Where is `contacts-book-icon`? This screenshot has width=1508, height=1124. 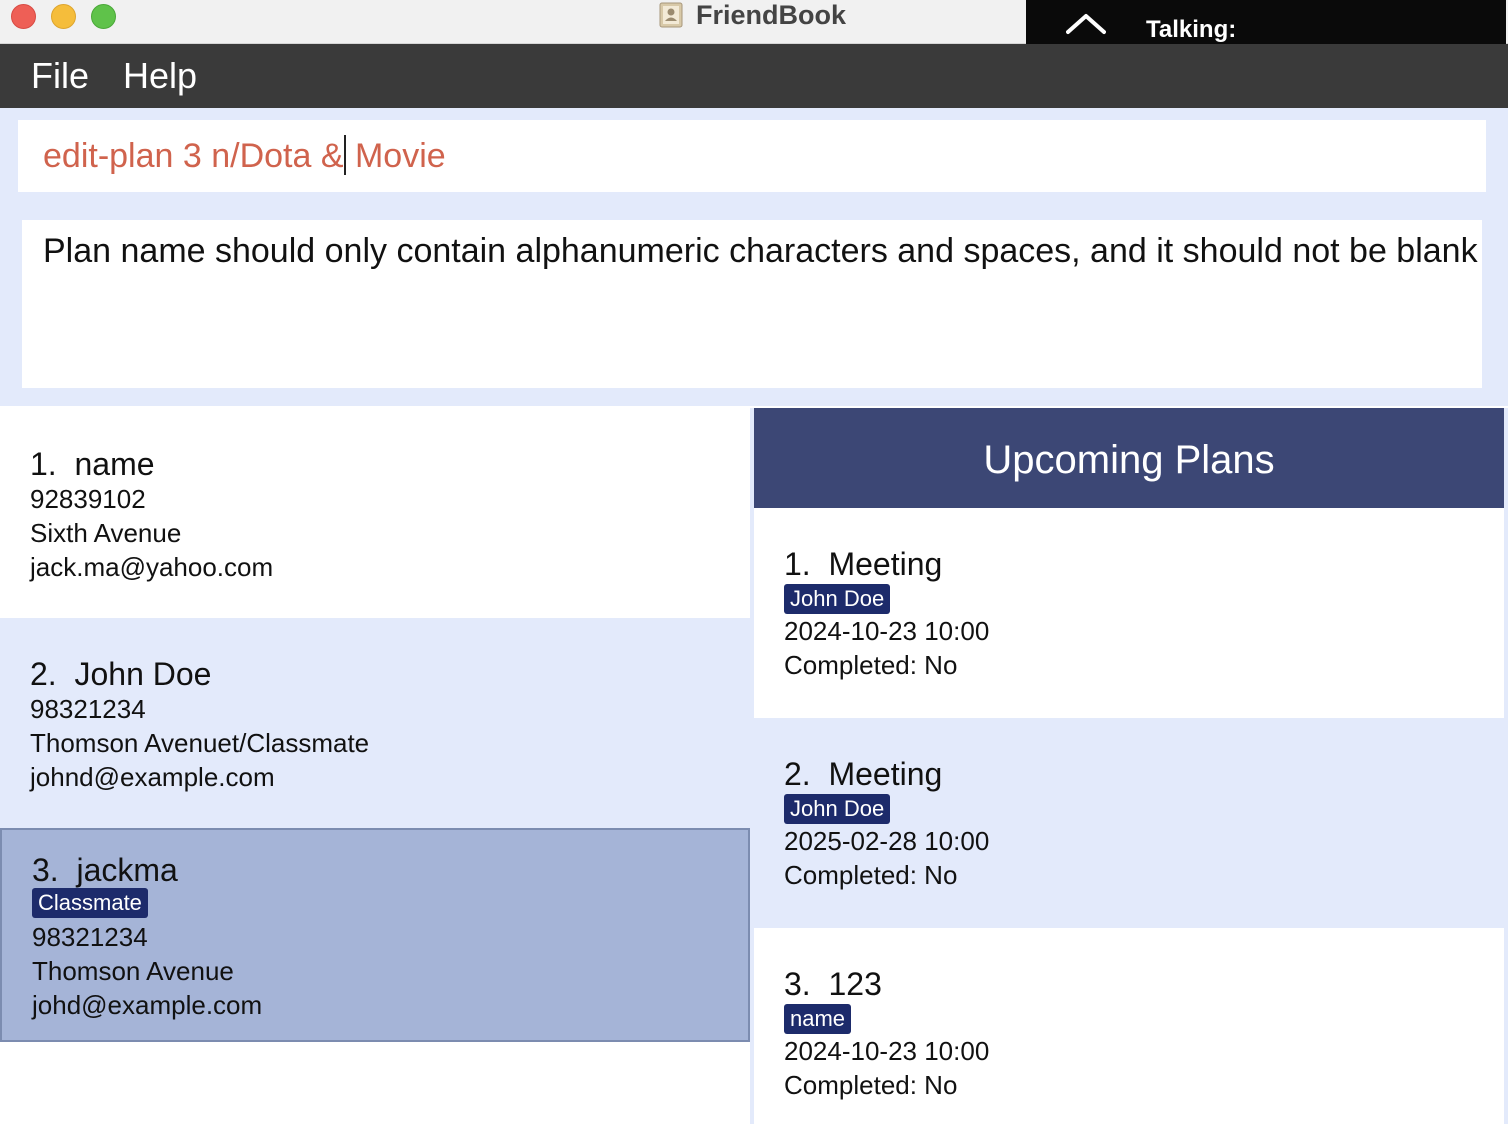
contacts-book-icon is located at coordinates (671, 15).